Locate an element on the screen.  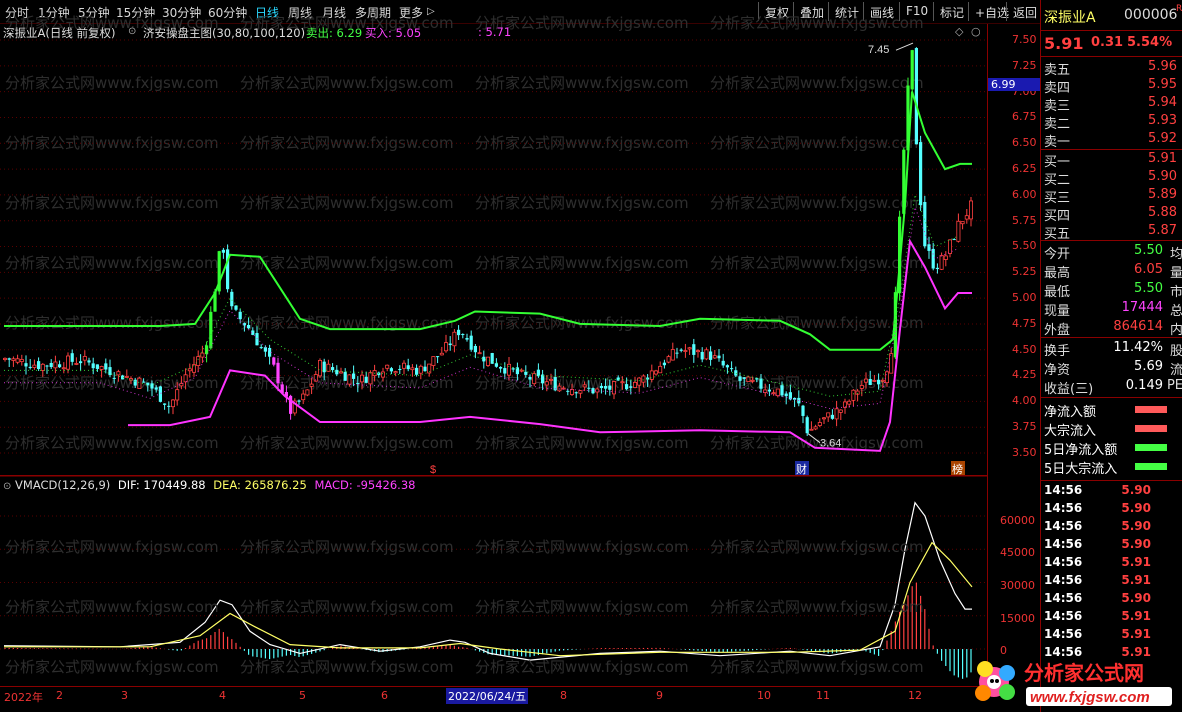
diamond-icon: ◇ is located at coordinates (959, 31).